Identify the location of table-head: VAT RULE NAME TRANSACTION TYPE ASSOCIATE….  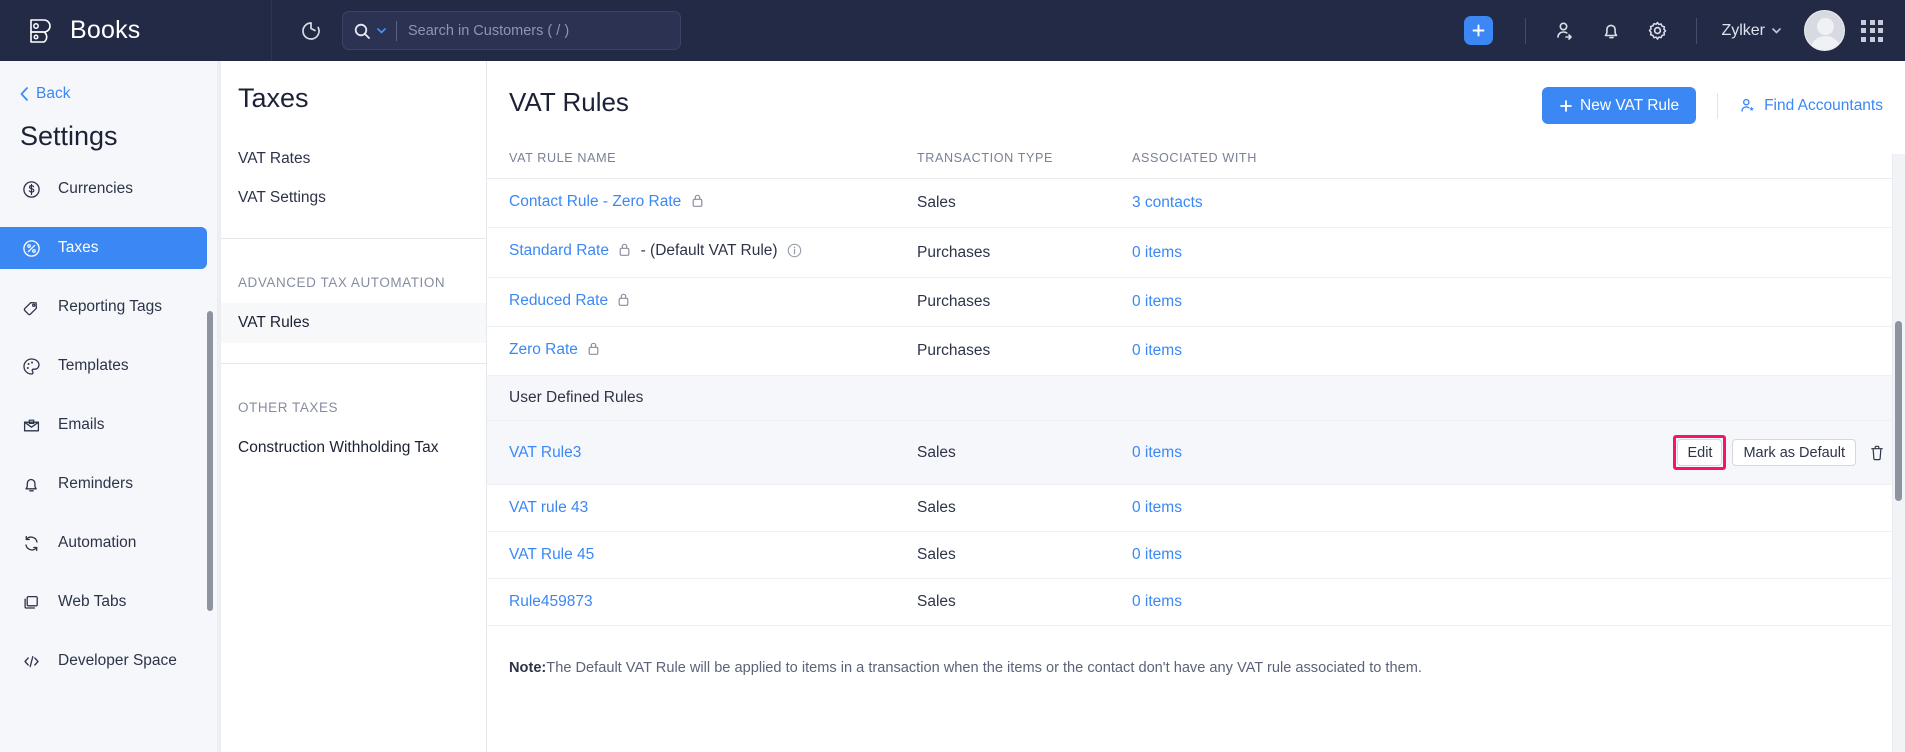
(1196, 165).